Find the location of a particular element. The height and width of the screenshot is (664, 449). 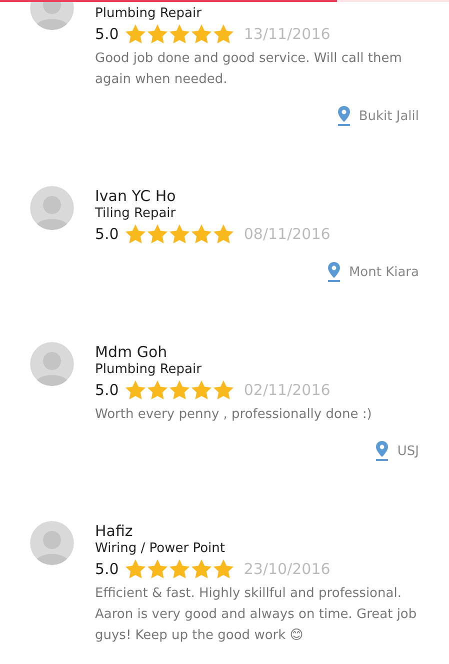

review-comment: Efficient & fast. Highly skillful and professional. Aaron is very good and always on time. Great job guys! Keep up the good work 😊 is located at coordinates (256, 615).